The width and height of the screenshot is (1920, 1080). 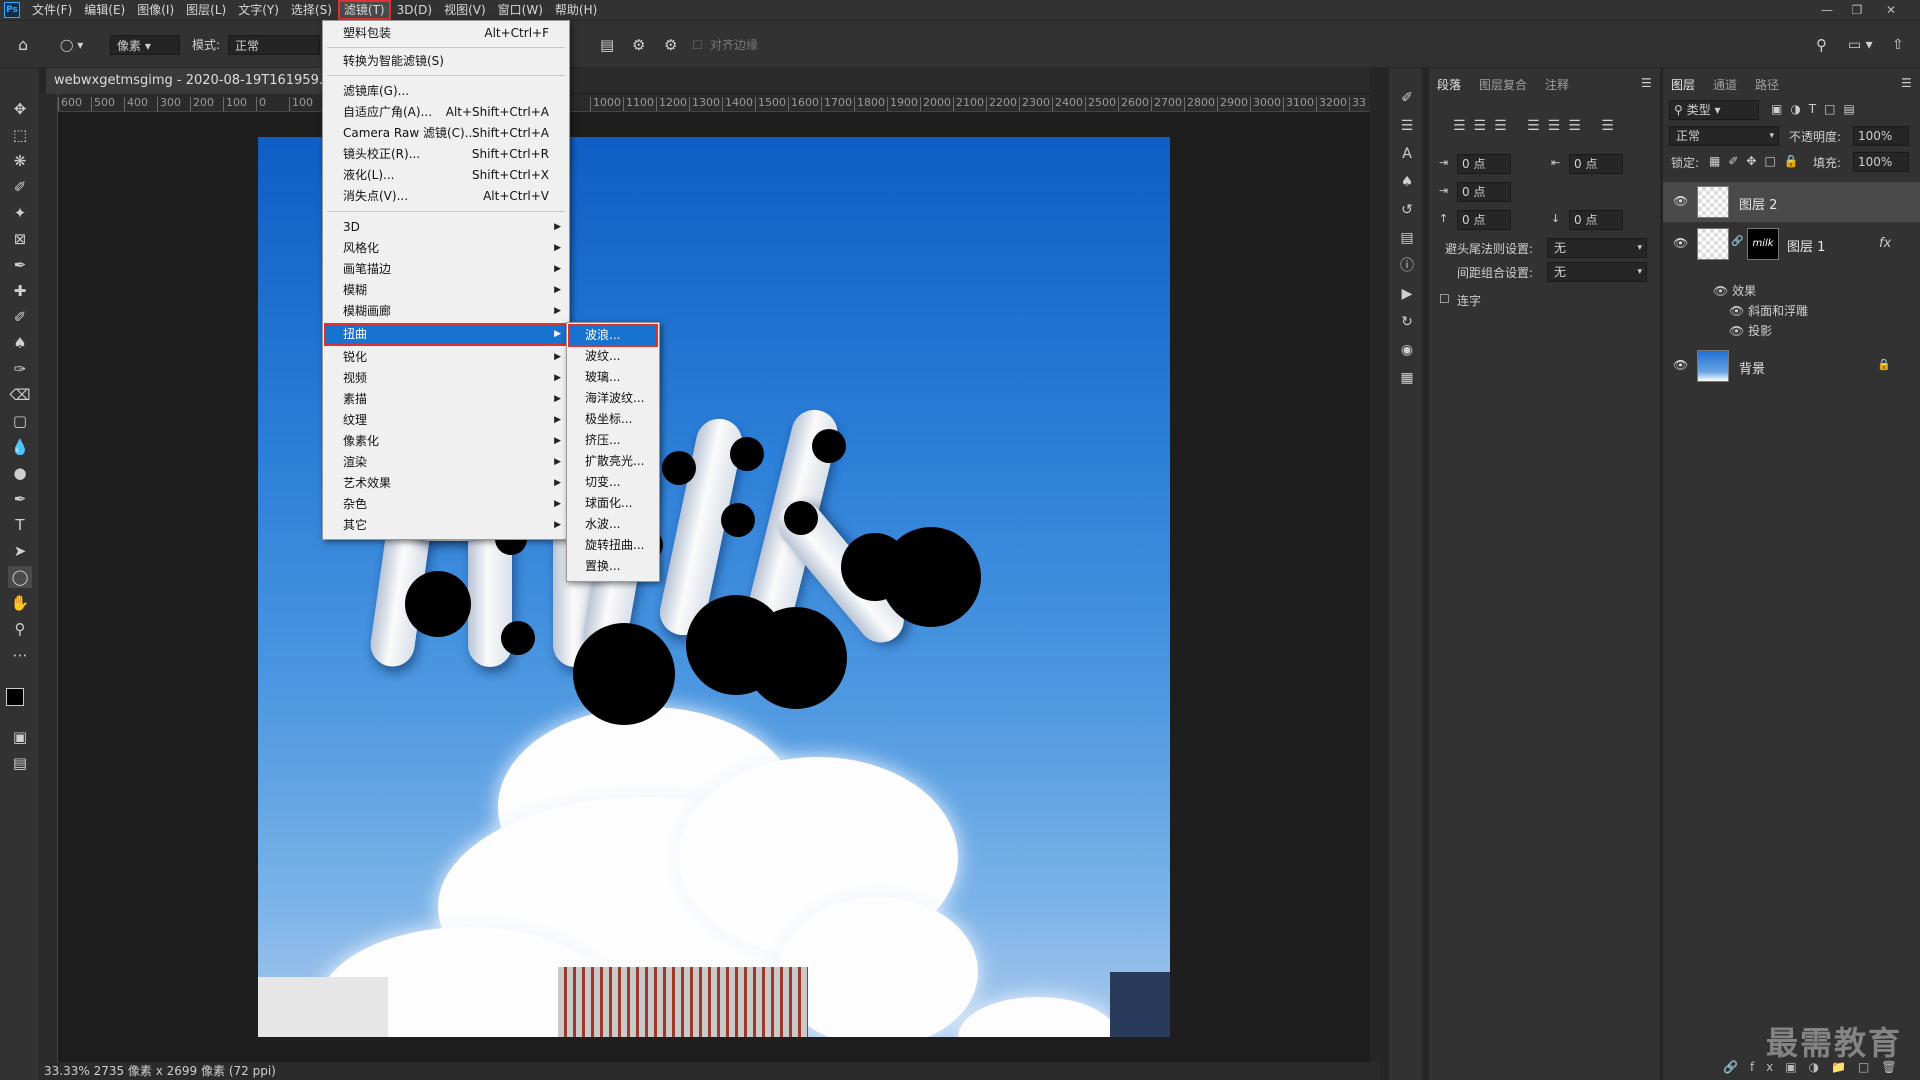 I want to click on menu-item-blur-gallery: 模糊画廊 ▶, so click(x=446, y=311).